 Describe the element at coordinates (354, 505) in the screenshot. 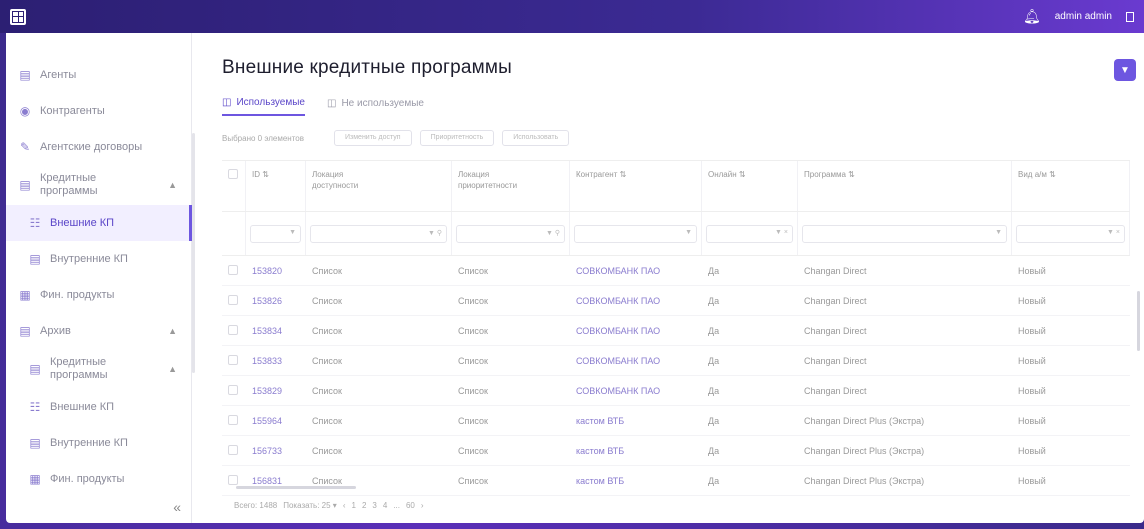

I see `page-1: 1` at that location.